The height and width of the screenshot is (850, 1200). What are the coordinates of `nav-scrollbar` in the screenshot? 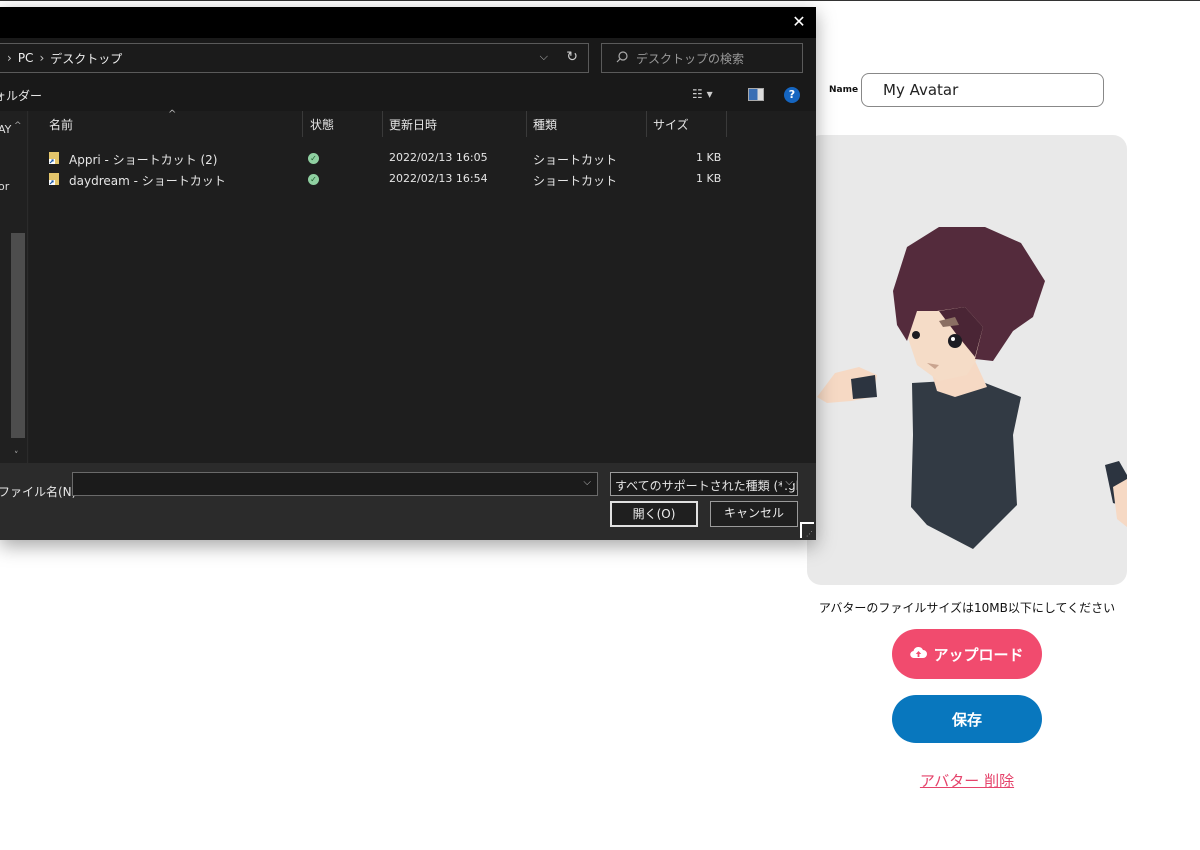 It's located at (18, 335).